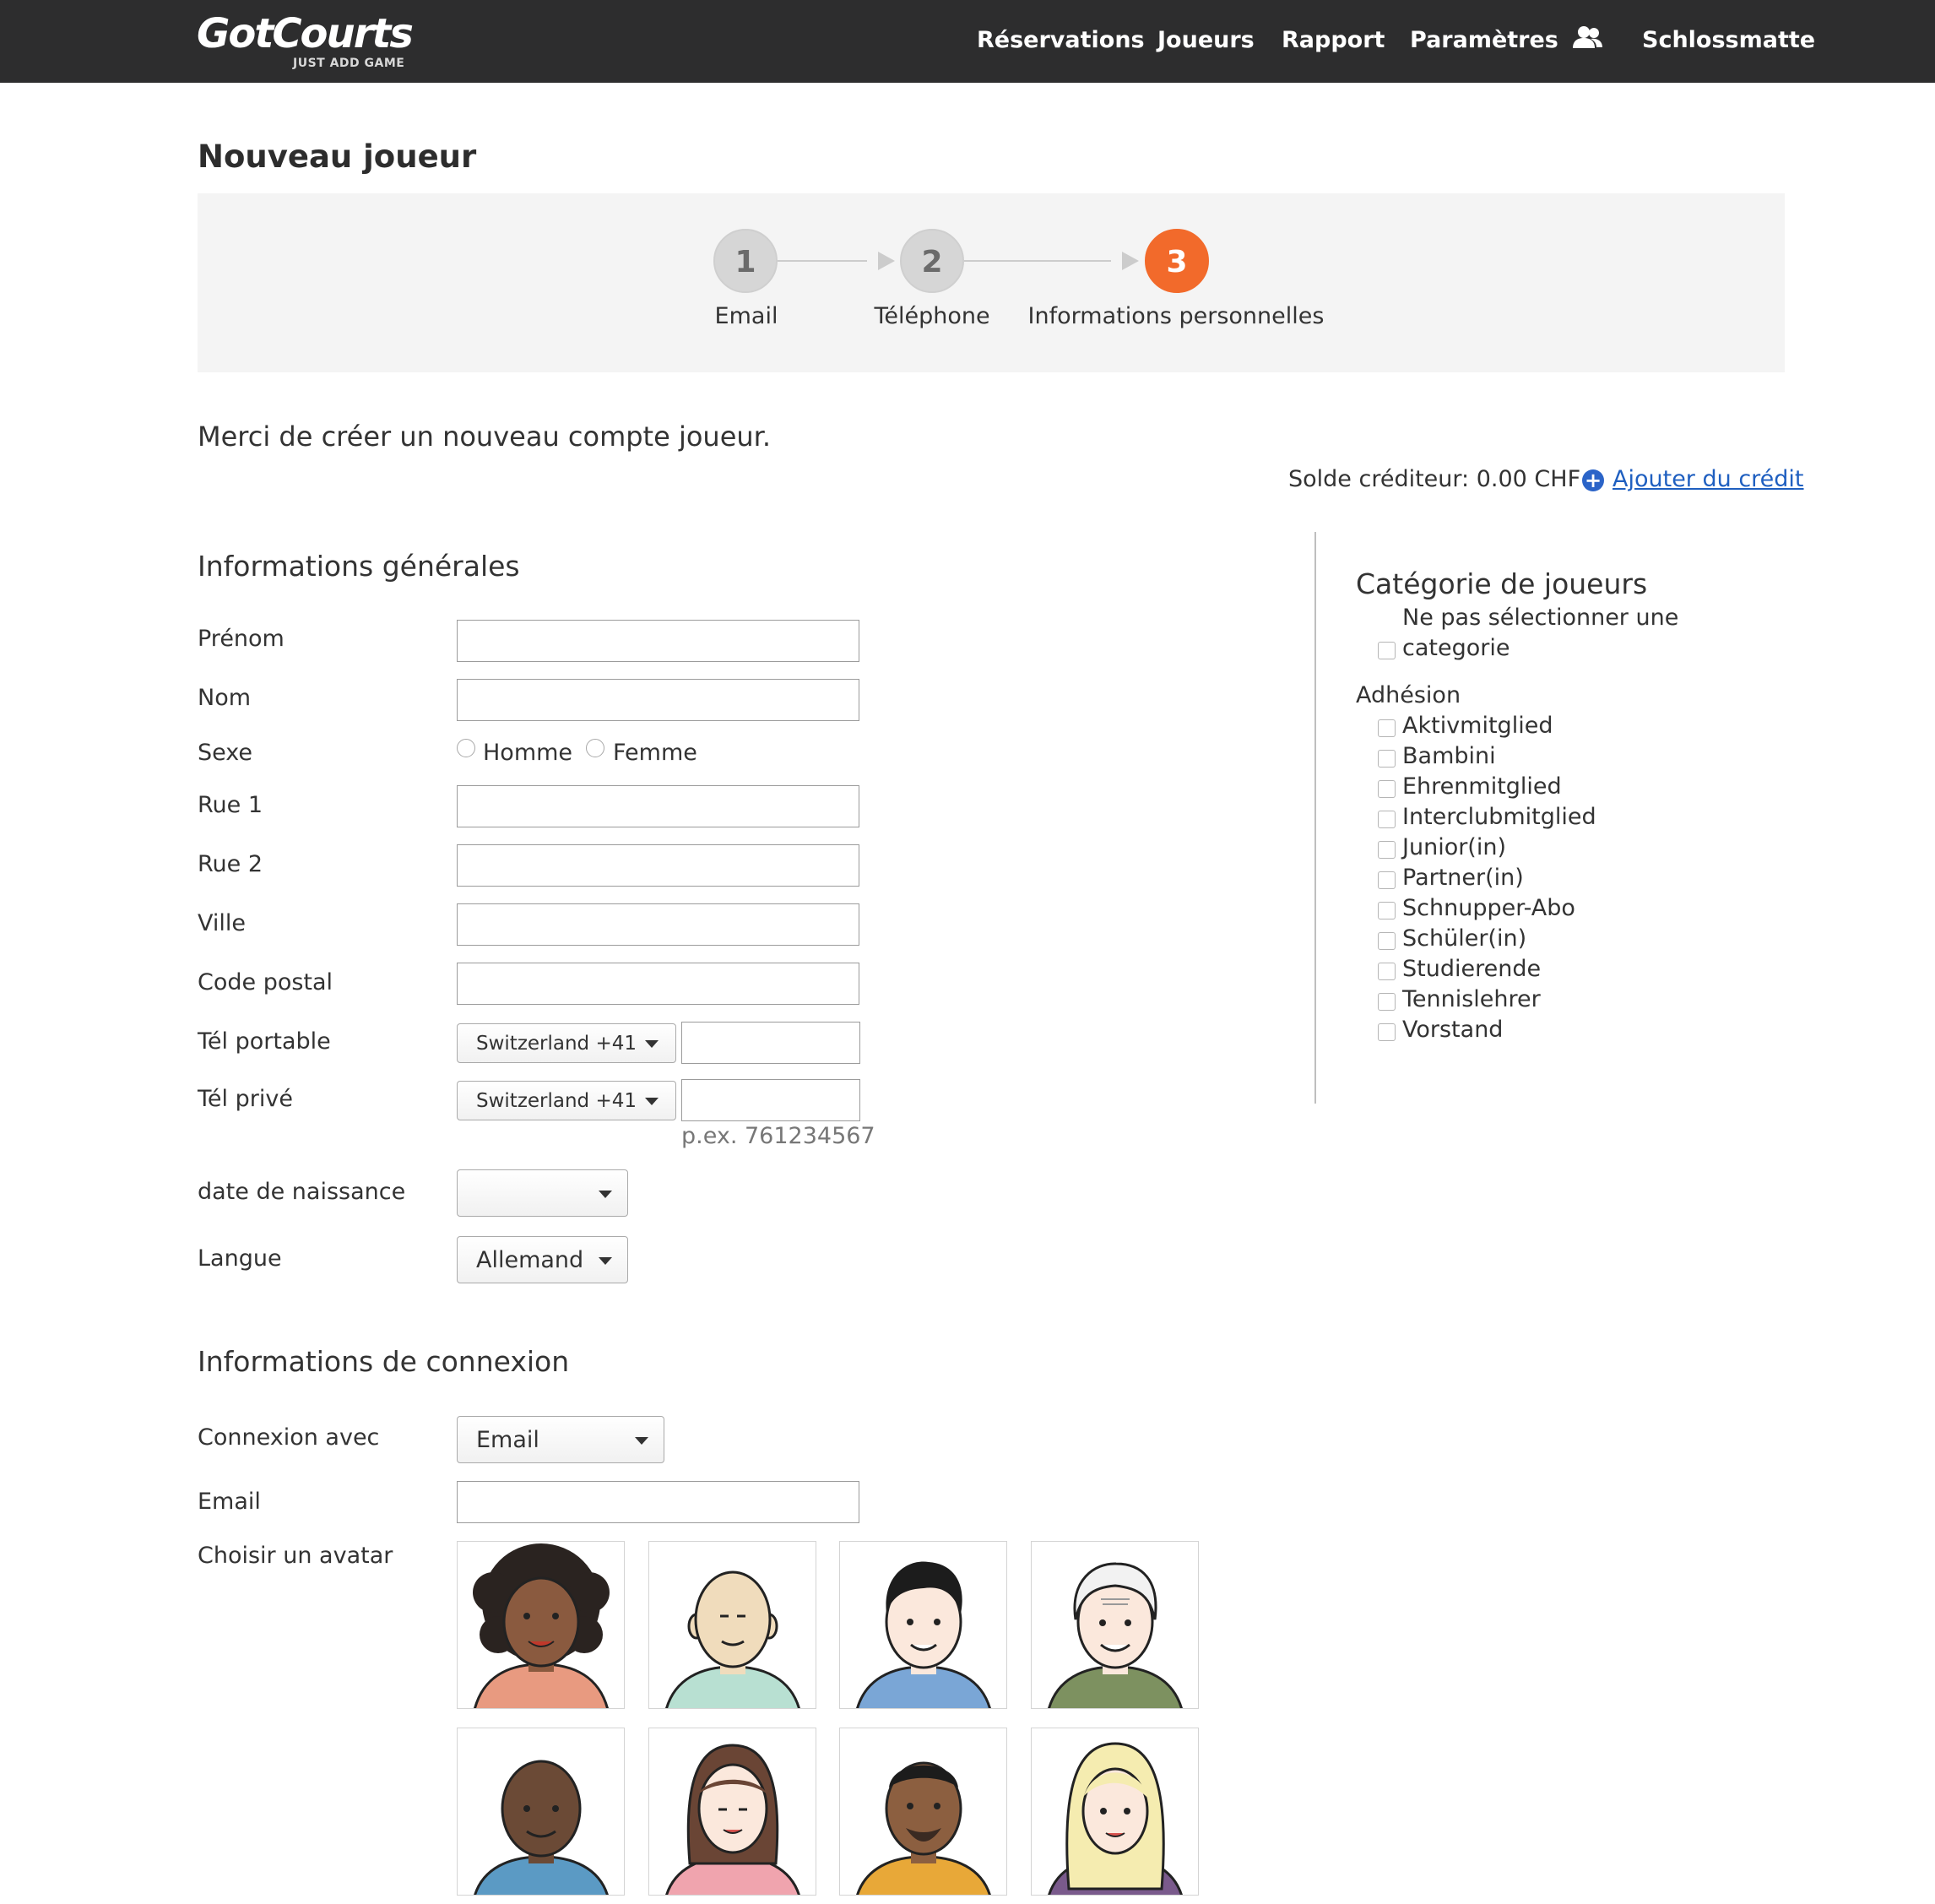 The image size is (1935, 1904). I want to click on general-info-heading: Informations générales, so click(359, 566).